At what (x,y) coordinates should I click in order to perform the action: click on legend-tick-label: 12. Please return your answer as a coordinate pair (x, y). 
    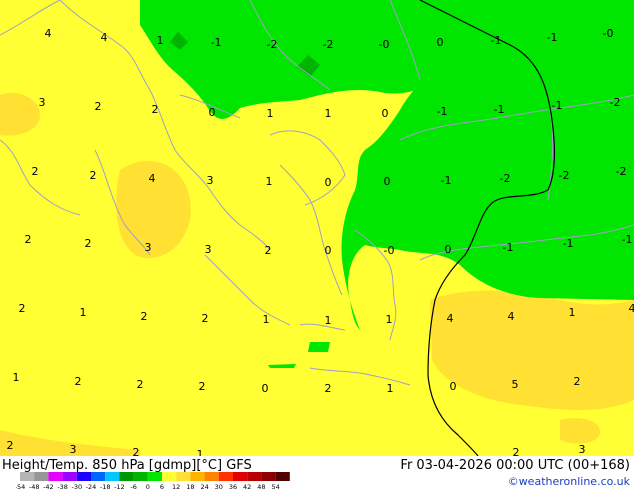
    Looking at the image, I should click on (176, 486).